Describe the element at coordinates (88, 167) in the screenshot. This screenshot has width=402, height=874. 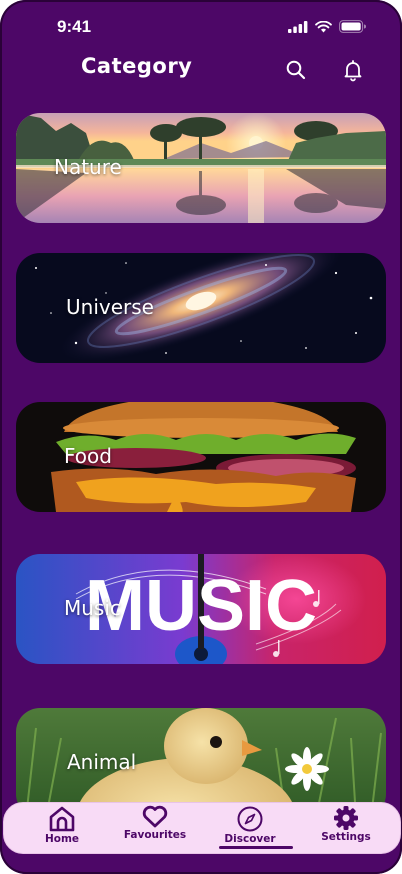
I see `category-label-nature: Nature` at that location.